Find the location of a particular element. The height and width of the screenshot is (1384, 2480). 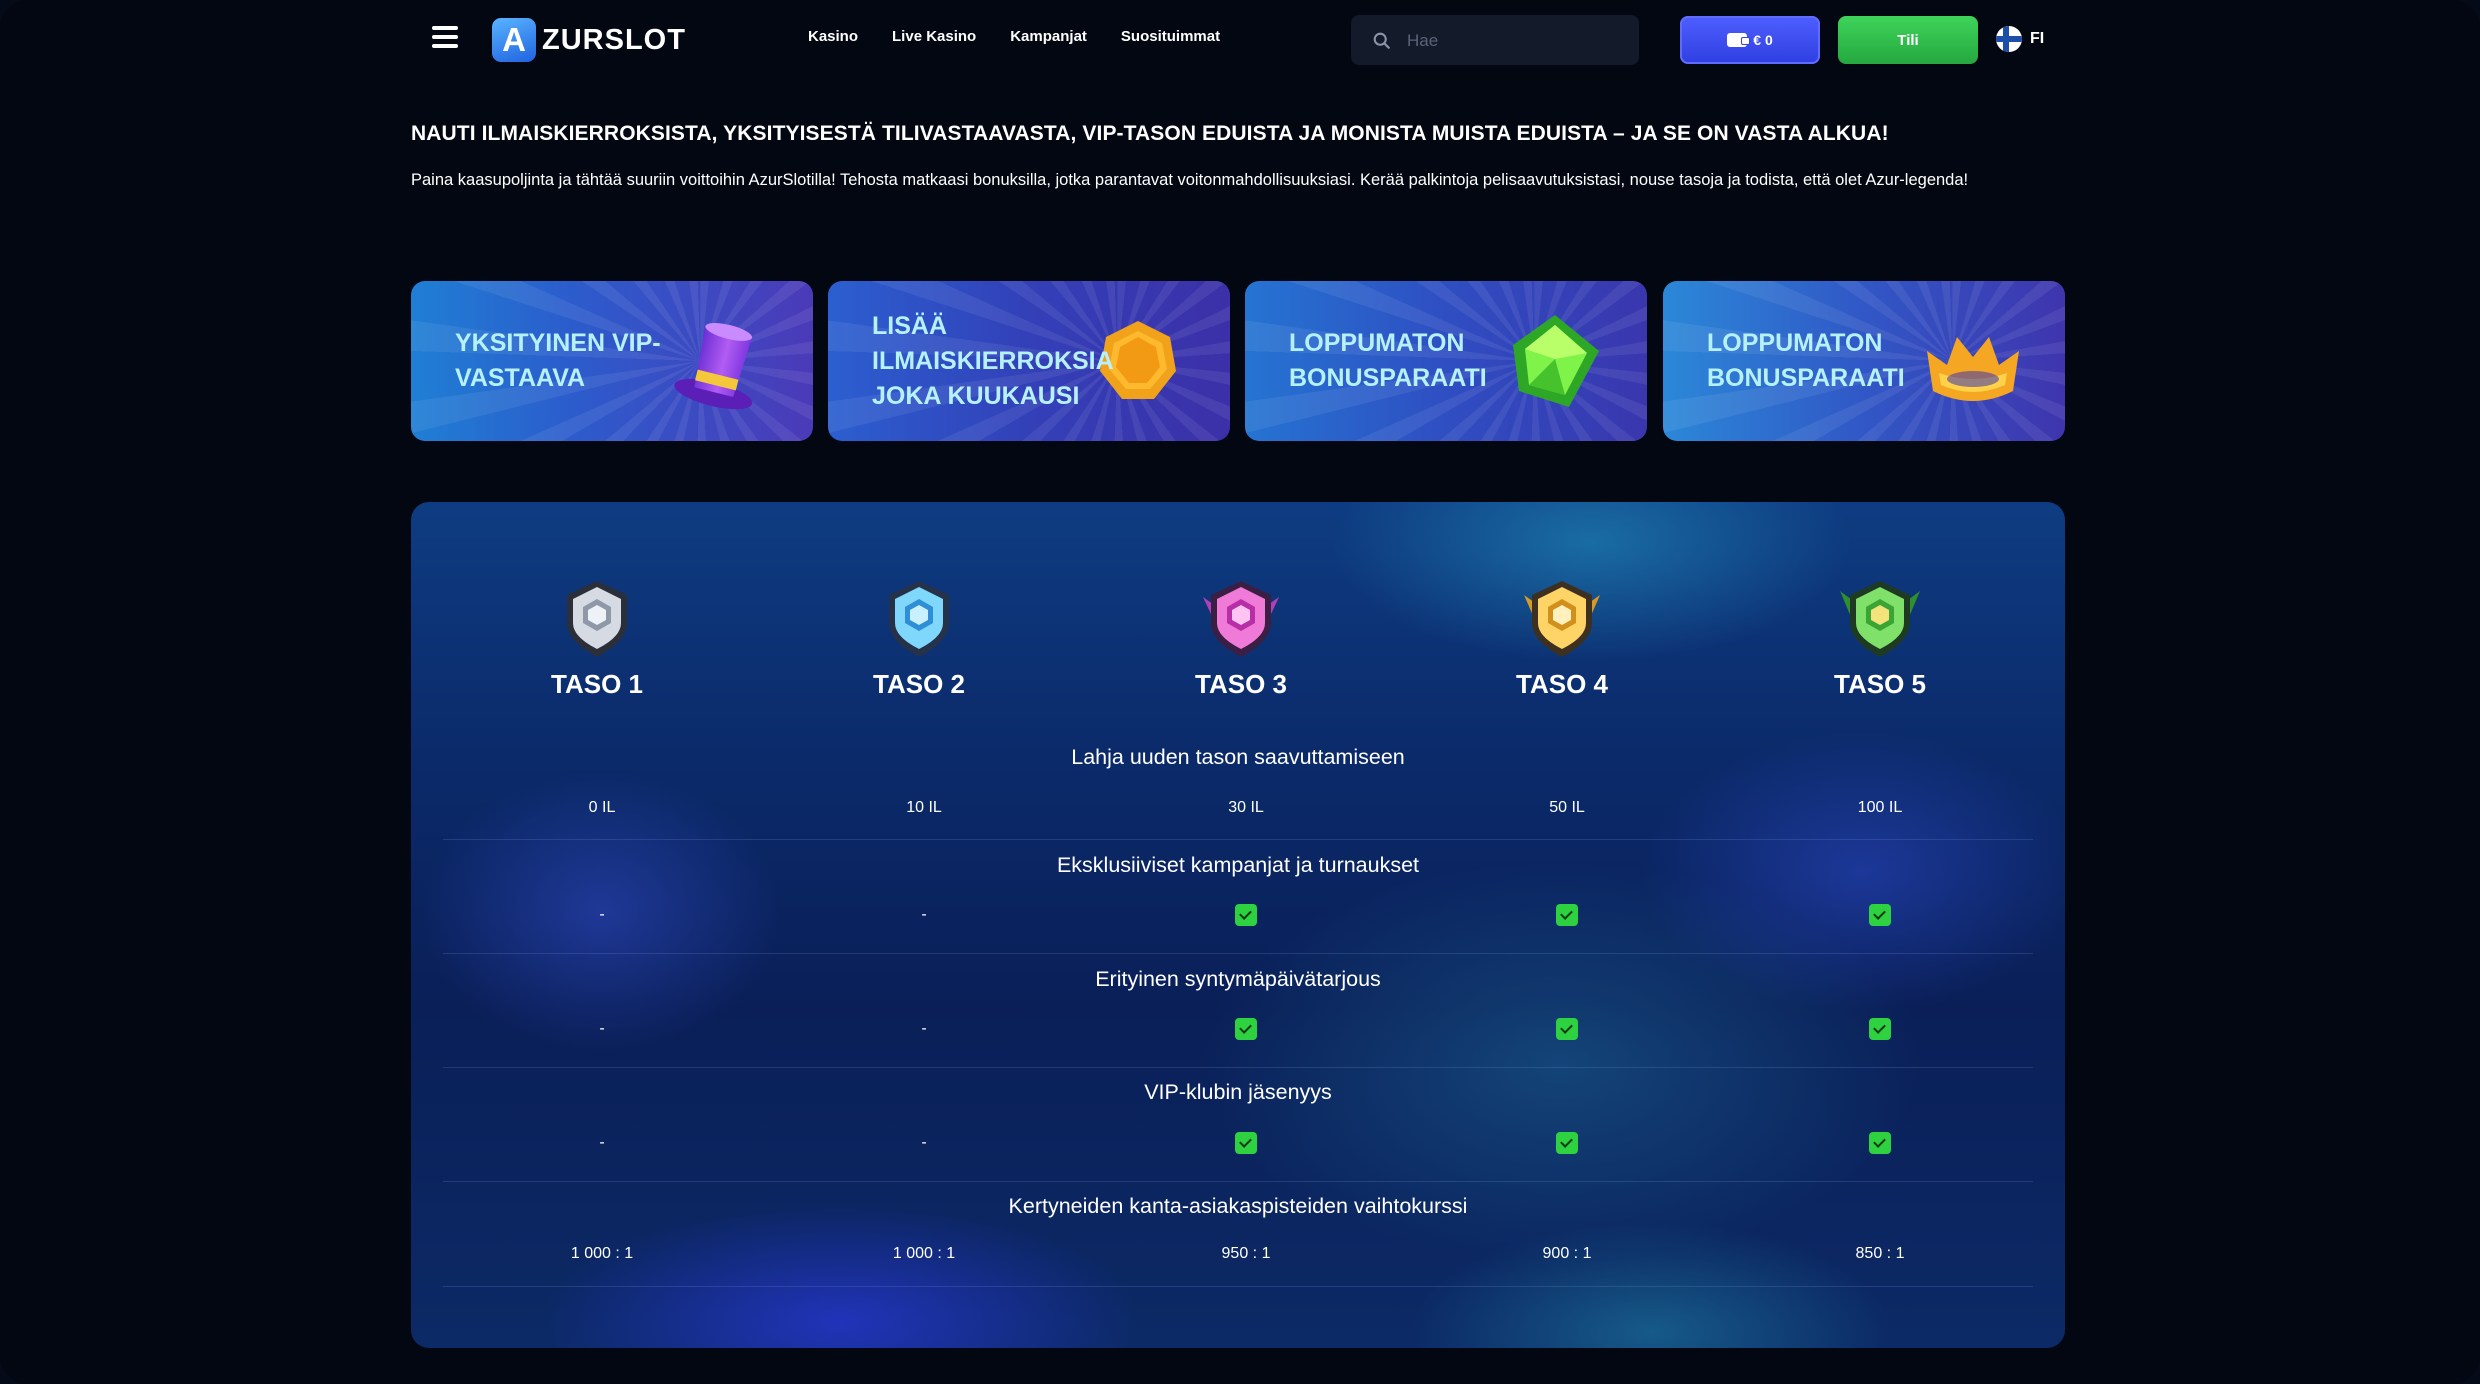

benefit-value: 900 : 1 is located at coordinates (1567, 1253).